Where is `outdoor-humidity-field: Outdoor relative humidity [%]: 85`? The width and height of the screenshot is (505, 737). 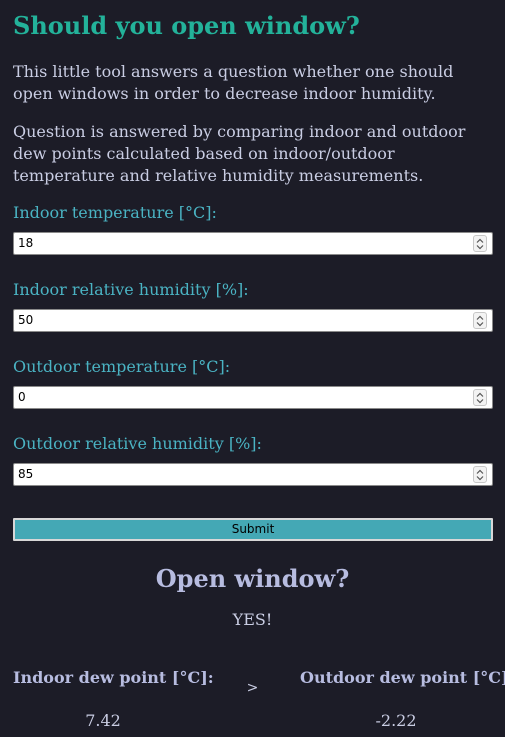
outdoor-humidity-field: Outdoor relative humidity [%]: 85 is located at coordinates (253, 459).